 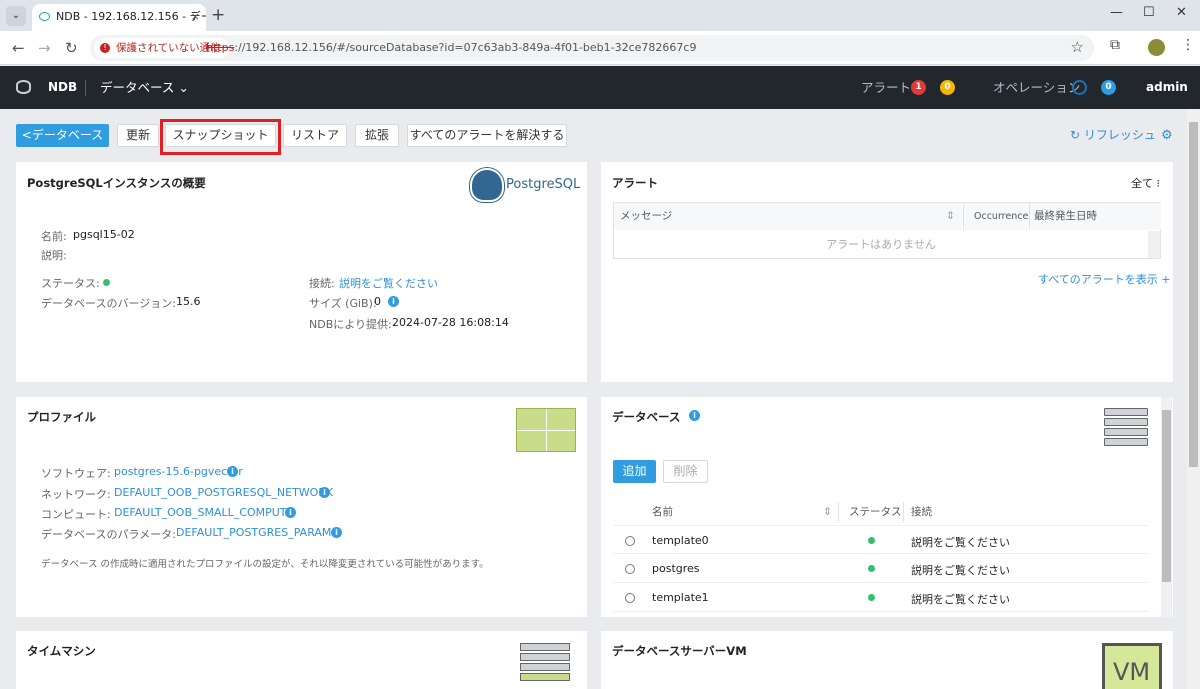 What do you see at coordinates (85, 88) in the screenshot?
I see `header-divider` at bounding box center [85, 88].